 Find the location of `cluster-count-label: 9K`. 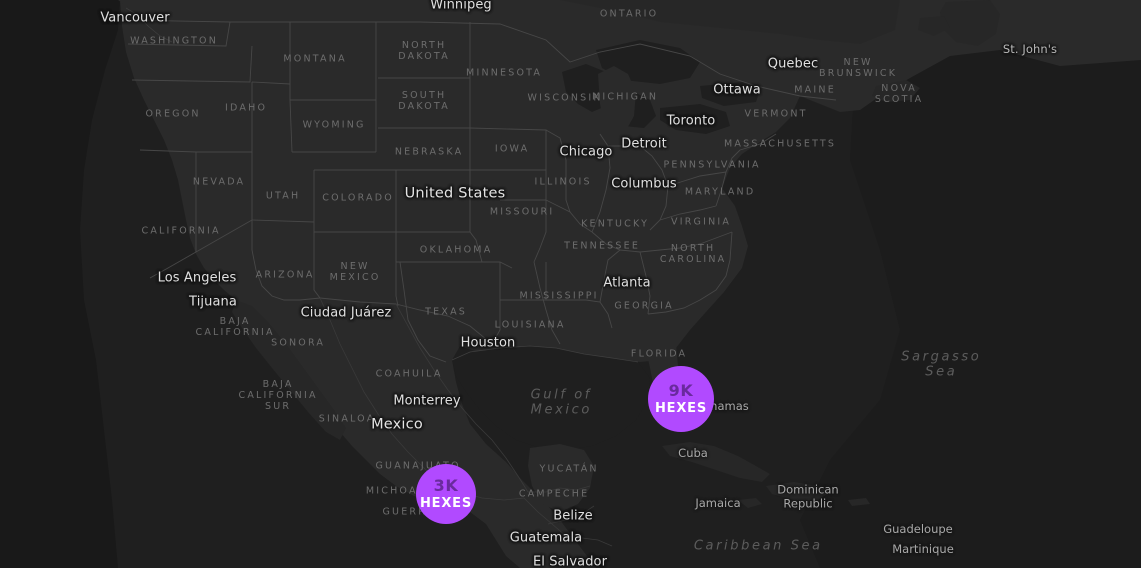

cluster-count-label: 9K is located at coordinates (681, 390).